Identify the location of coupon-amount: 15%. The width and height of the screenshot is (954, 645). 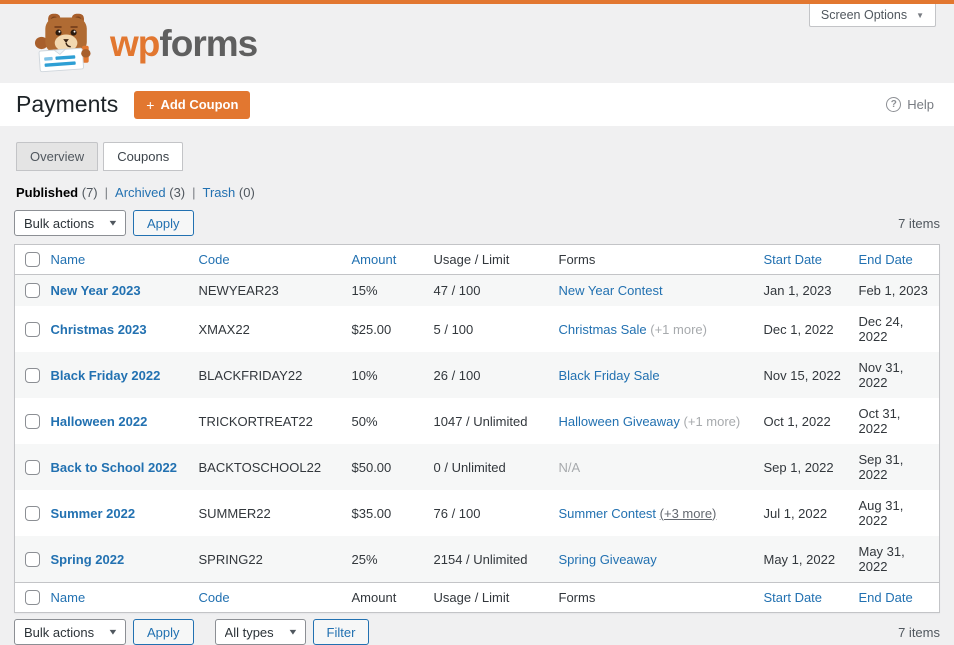
(364, 290).